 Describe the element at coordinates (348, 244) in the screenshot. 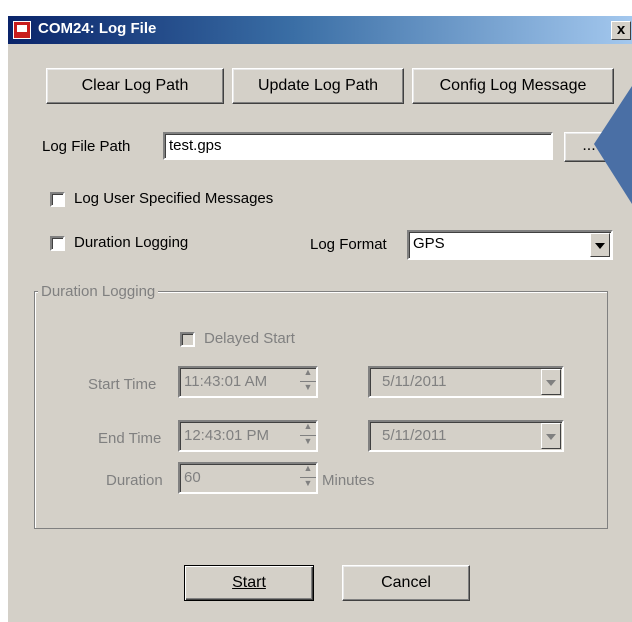

I see `log-format-label: Log Format` at that location.